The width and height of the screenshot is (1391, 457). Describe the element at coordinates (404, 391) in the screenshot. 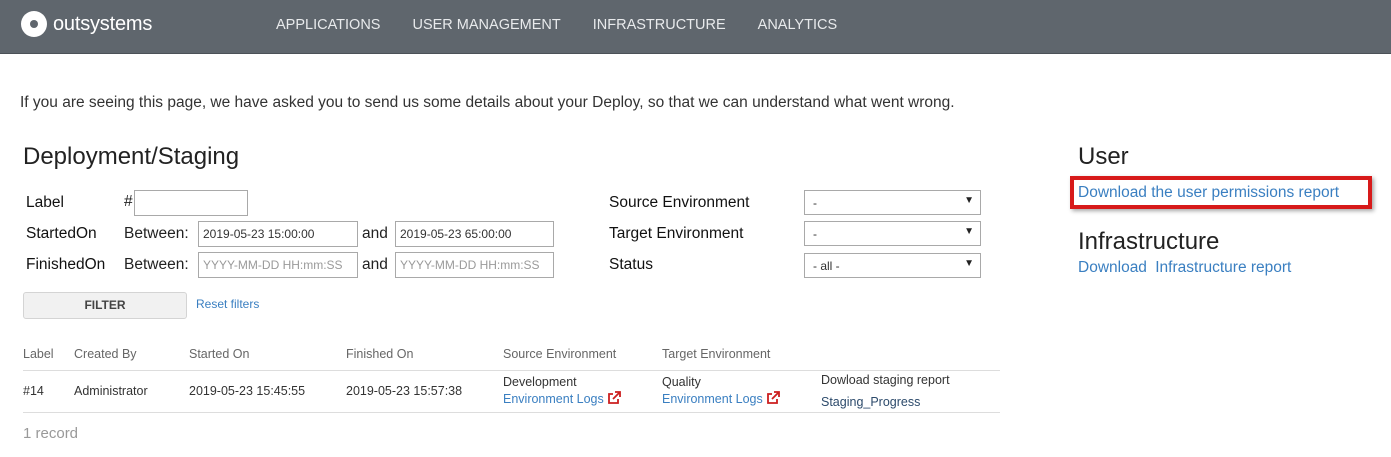

I see `row-finished-on: 2019-05-23 15:57:38` at that location.